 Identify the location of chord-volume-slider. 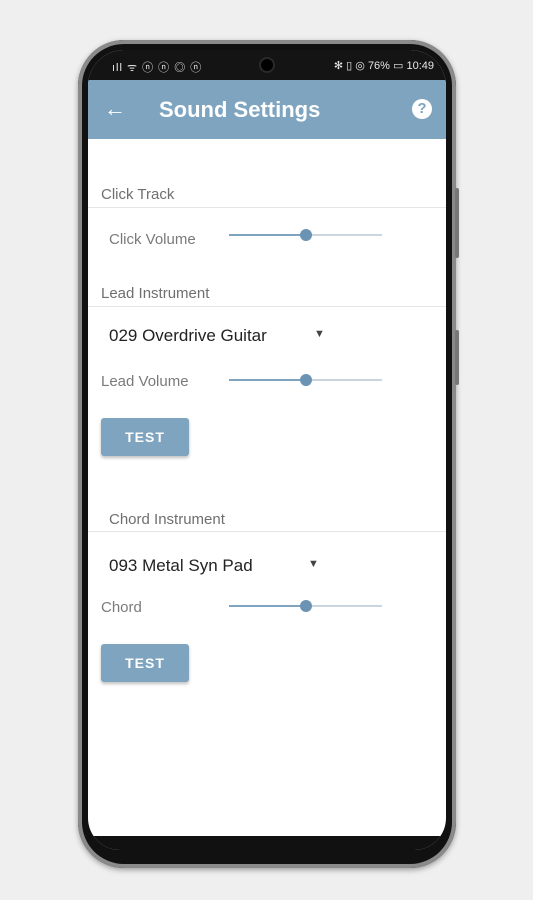
(305, 606).